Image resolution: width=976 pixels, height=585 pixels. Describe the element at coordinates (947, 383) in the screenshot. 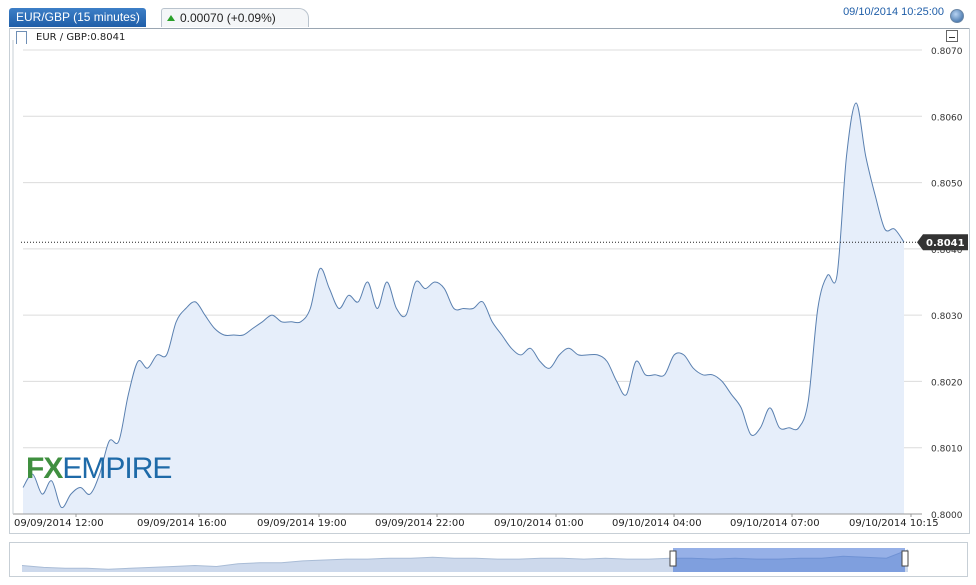

I see `y-tick-label: 0.8020` at that location.